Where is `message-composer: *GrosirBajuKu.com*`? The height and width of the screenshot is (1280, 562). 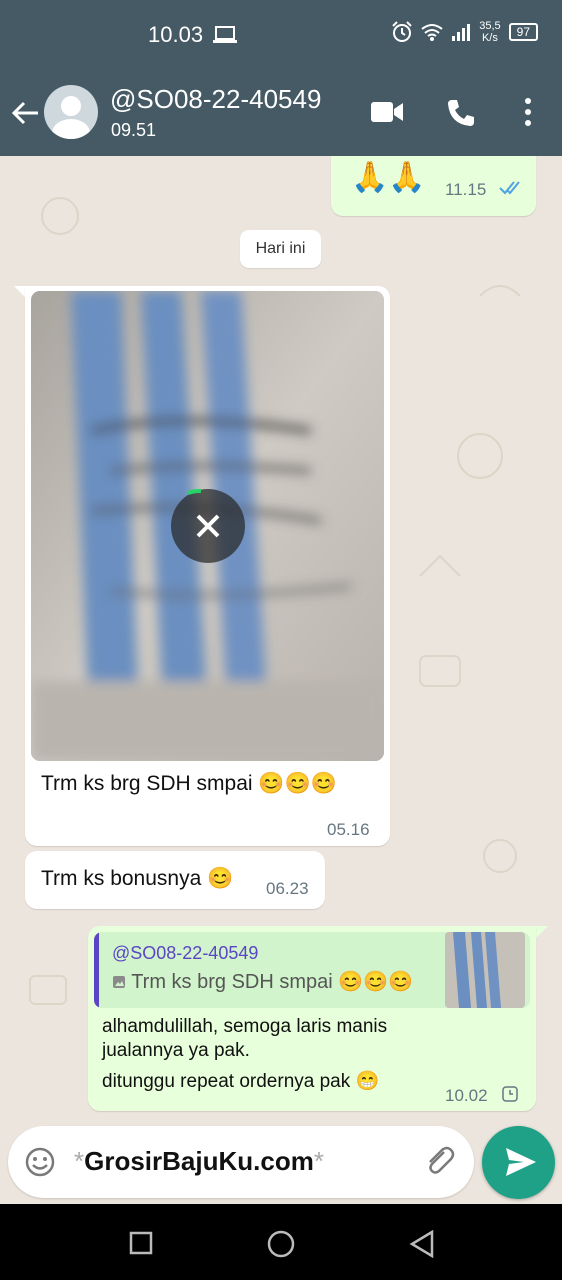 message-composer: *GrosirBajuKu.com* is located at coordinates (241, 1162).